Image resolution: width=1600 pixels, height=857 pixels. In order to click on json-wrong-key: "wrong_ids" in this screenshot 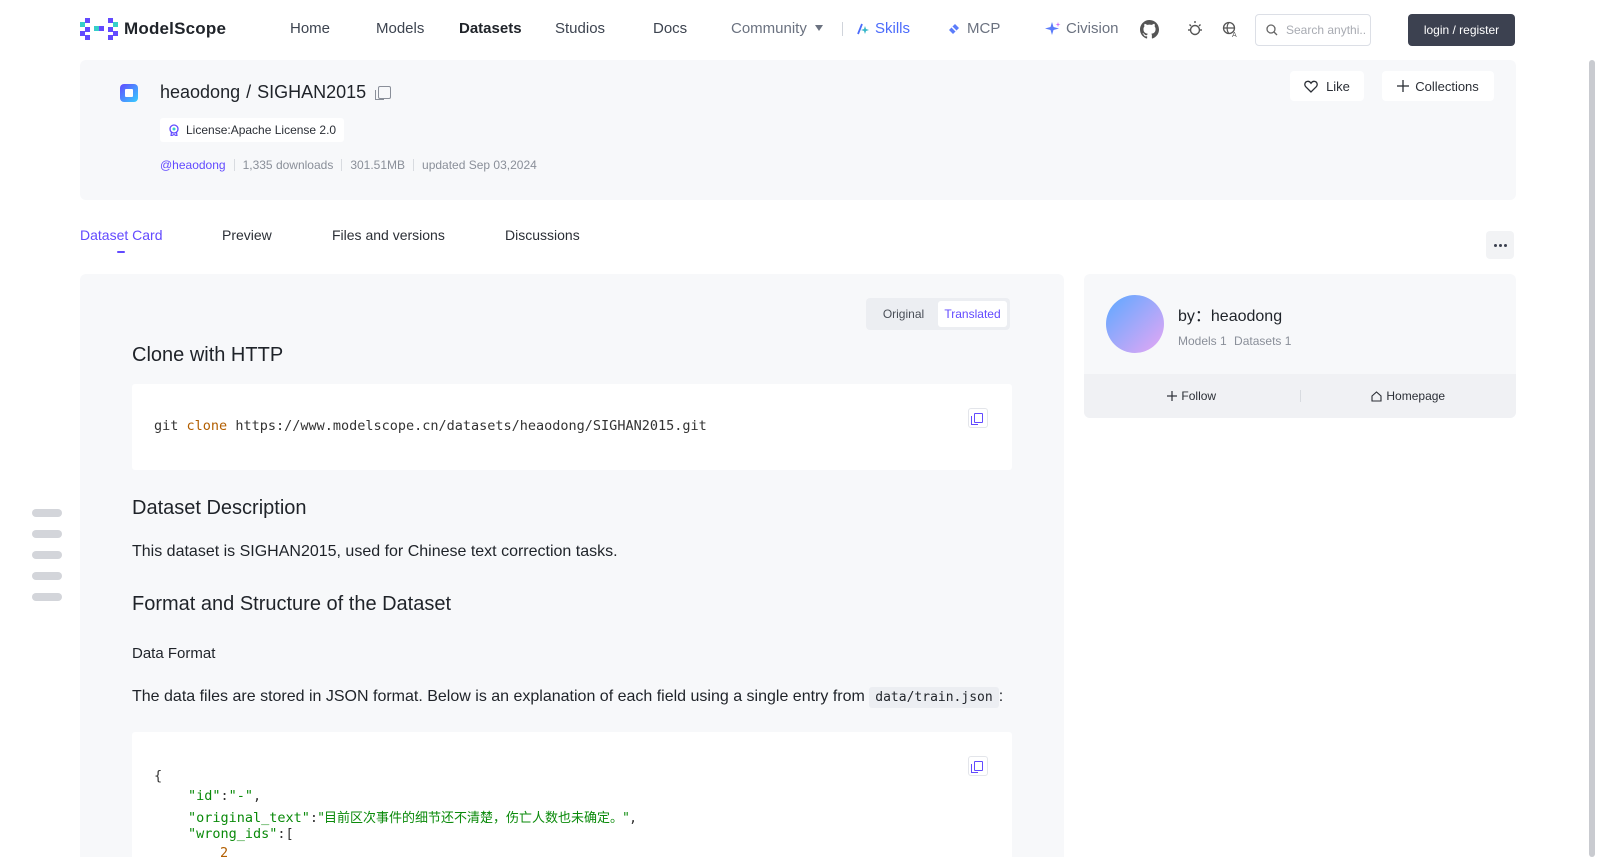, I will do `click(233, 834)`.